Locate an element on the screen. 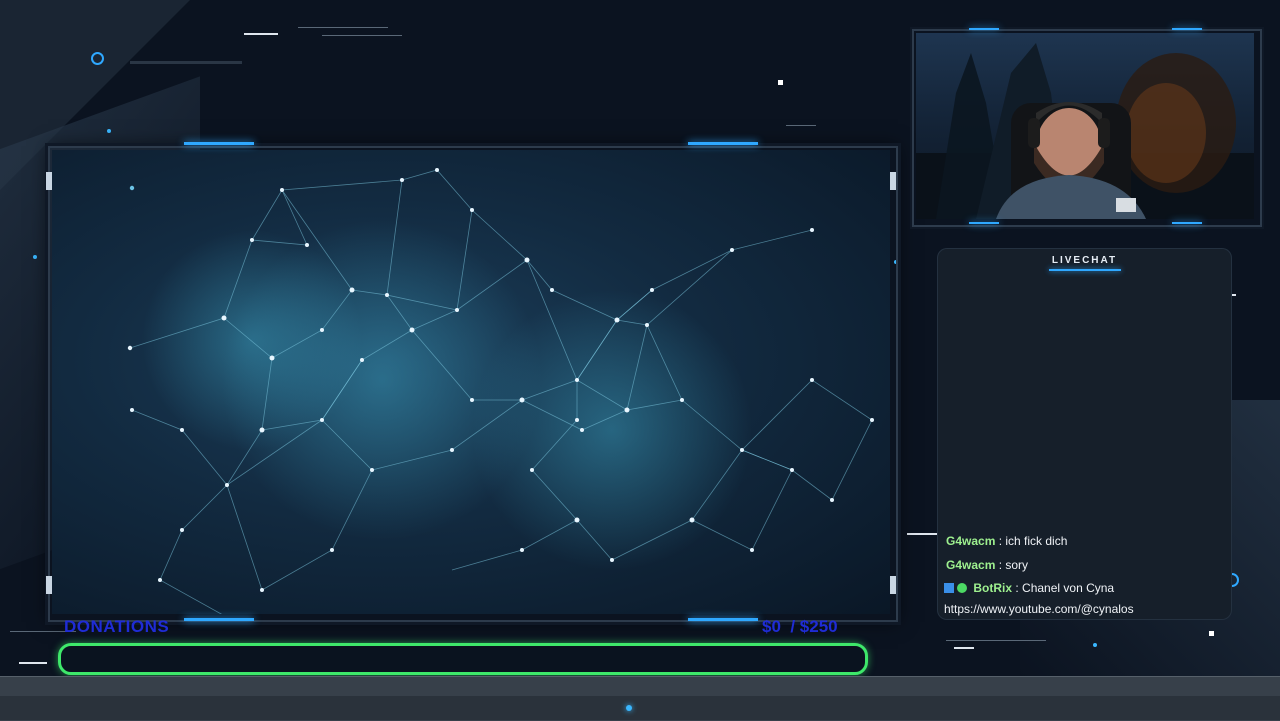 The width and height of the screenshot is (1280, 721). donation-label: DONATIONS is located at coordinates (117, 626).